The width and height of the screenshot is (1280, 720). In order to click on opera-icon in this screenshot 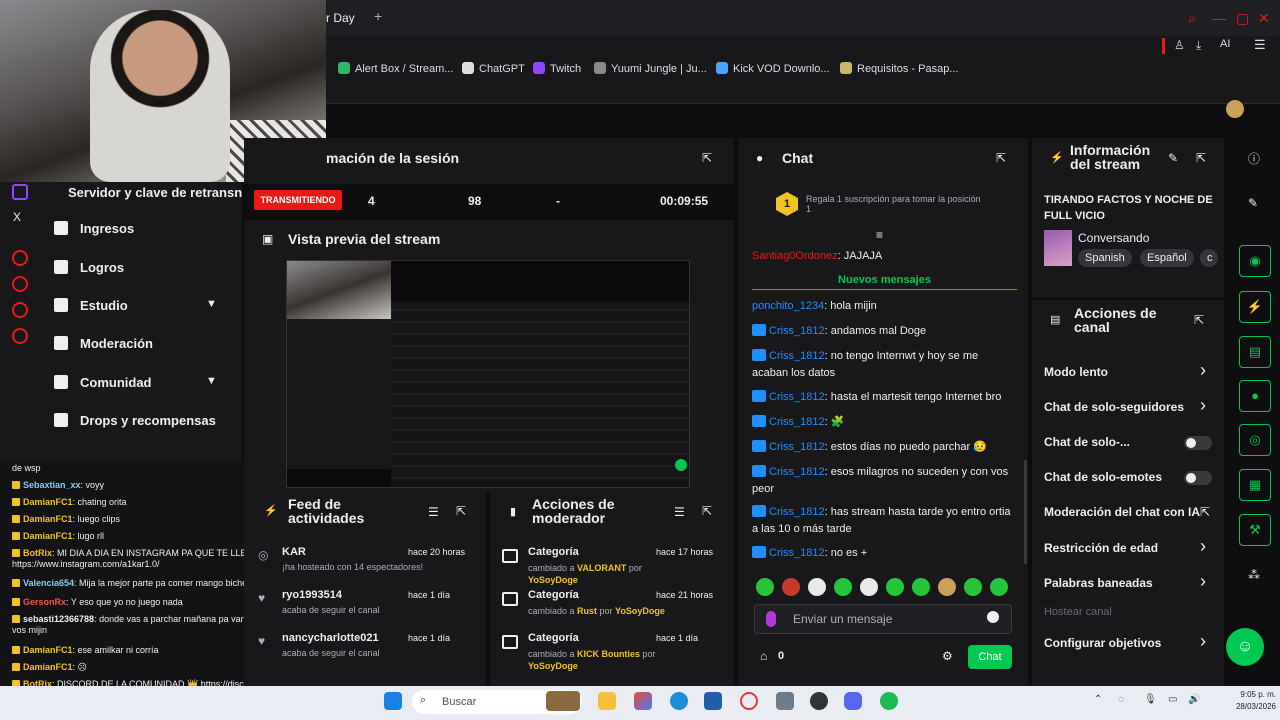, I will do `click(749, 701)`.